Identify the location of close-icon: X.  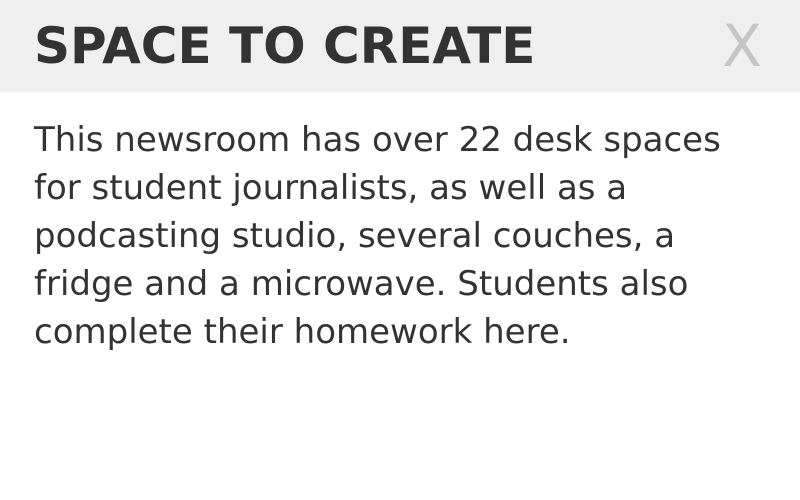
(742, 46).